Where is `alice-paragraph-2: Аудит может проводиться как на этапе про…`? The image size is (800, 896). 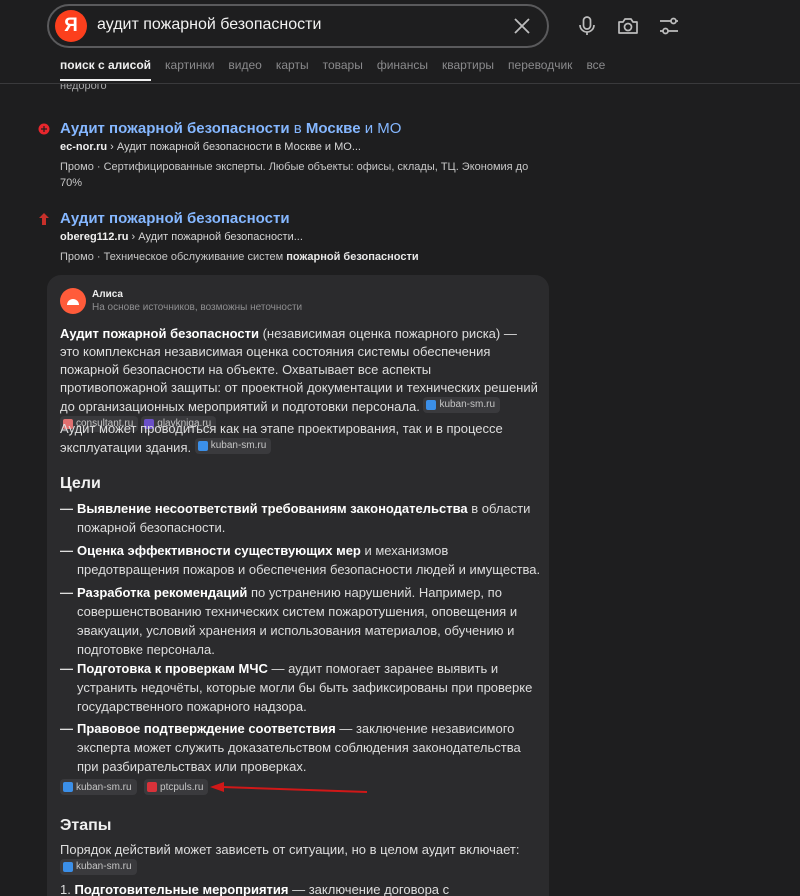 alice-paragraph-2: Аудит может проводиться как на этапе про… is located at coordinates (281, 438).